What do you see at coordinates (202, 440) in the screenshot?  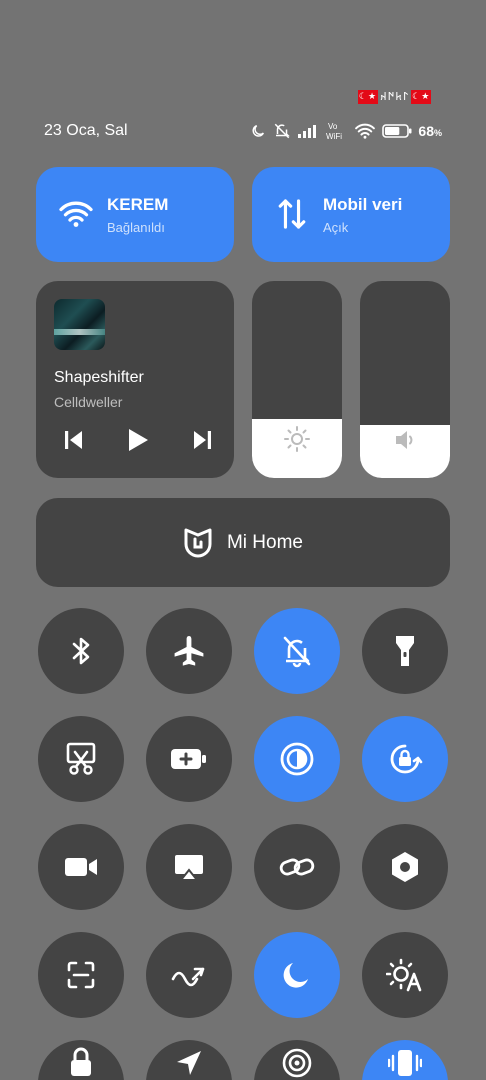 I see `next-icon` at bounding box center [202, 440].